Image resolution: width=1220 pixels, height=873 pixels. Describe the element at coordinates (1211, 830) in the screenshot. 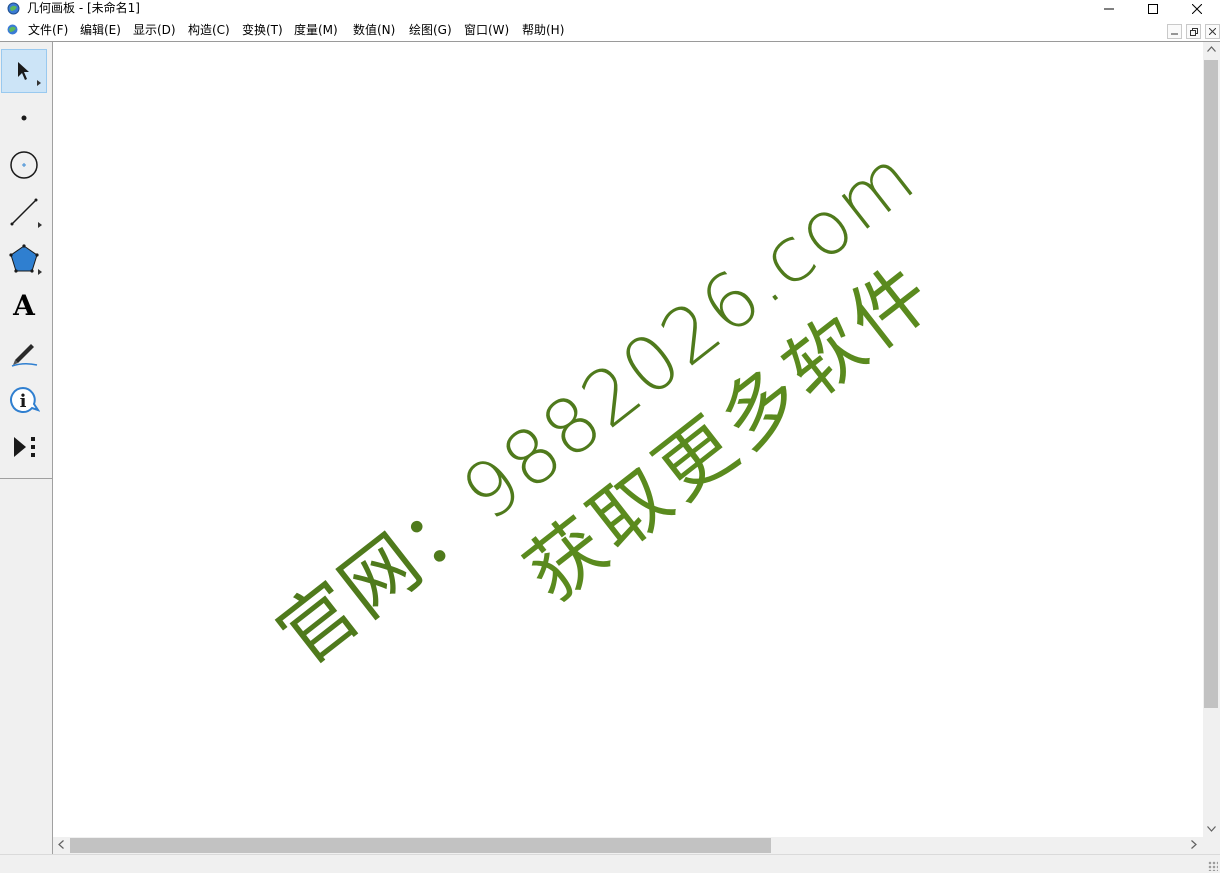

I see `scroll-down-icon` at that location.